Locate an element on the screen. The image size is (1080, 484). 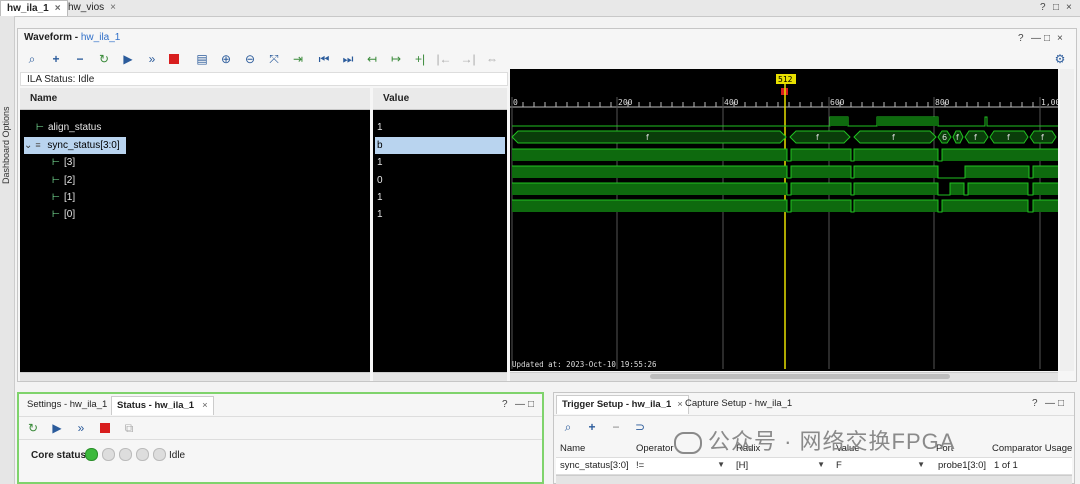
name-header: Name is located at coordinates (195, 99).